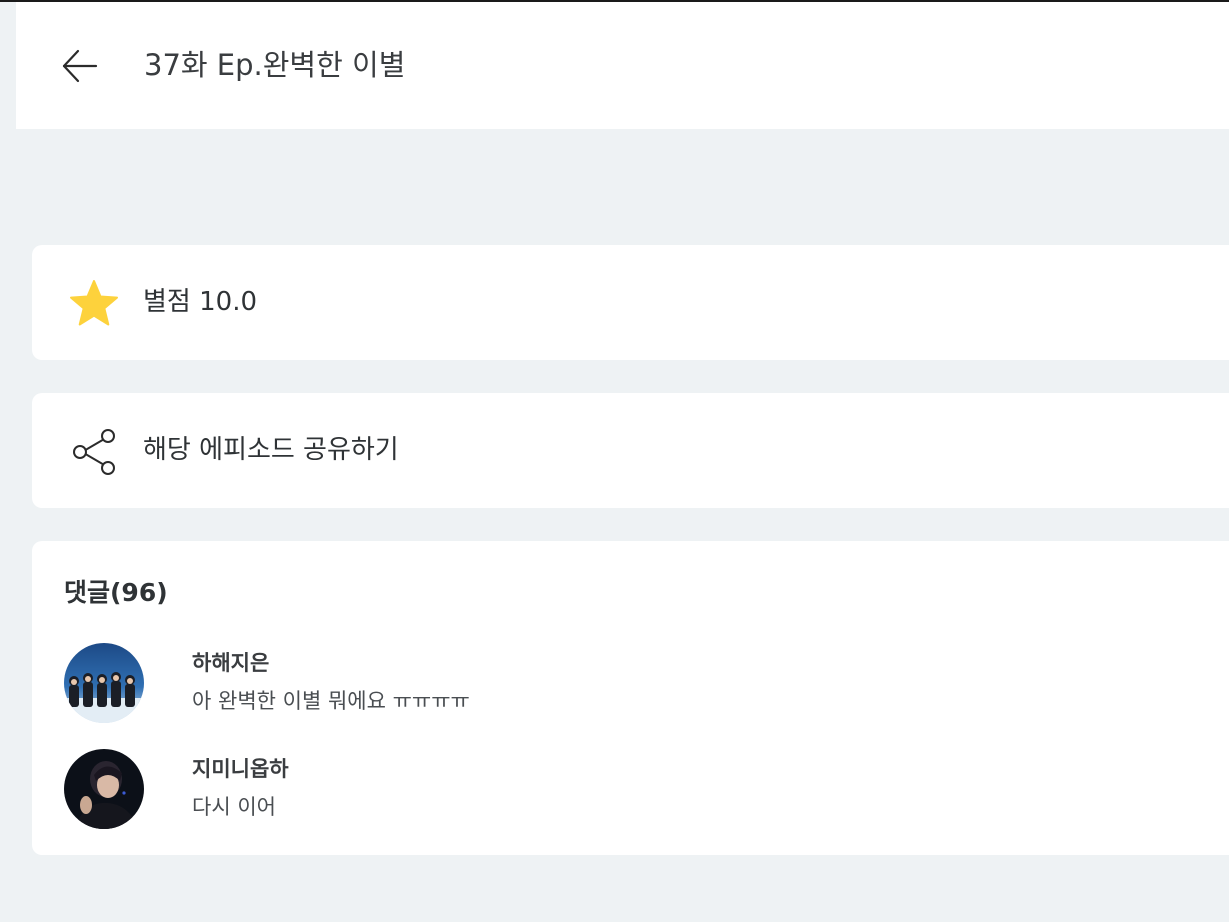  What do you see at coordinates (234, 807) in the screenshot?
I see `comment-text: 다시 이어` at bounding box center [234, 807].